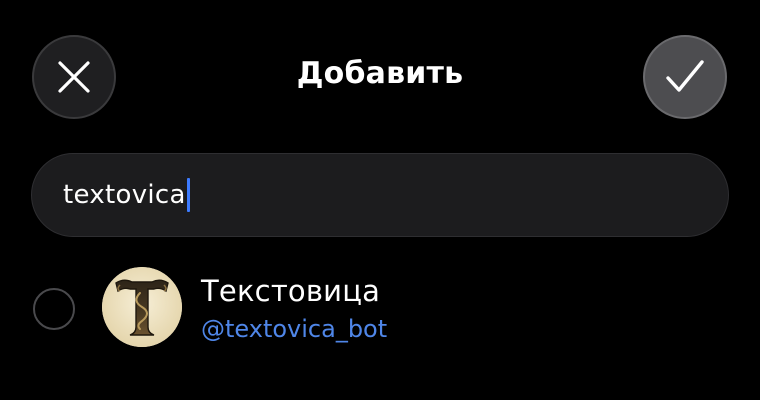  I want to click on result-username: @textovica_bot, so click(294, 329).